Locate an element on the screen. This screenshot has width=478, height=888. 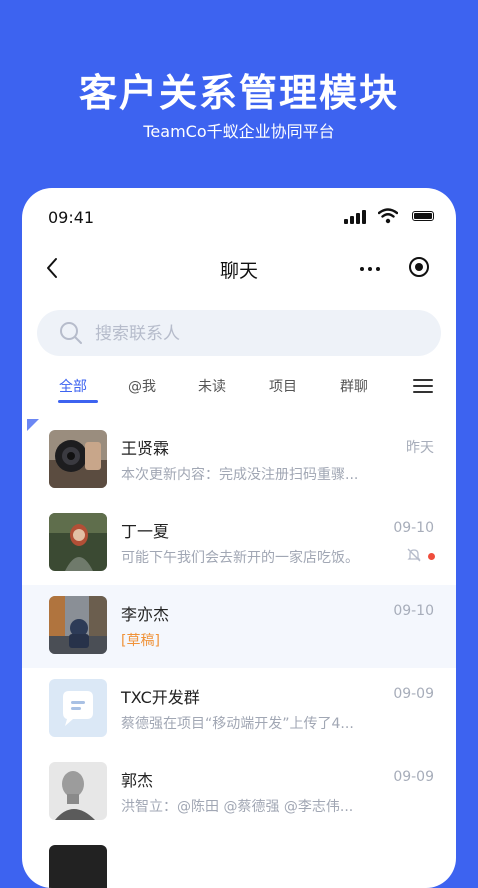
chat-name: 丁一夏 is located at coordinates (145, 531).